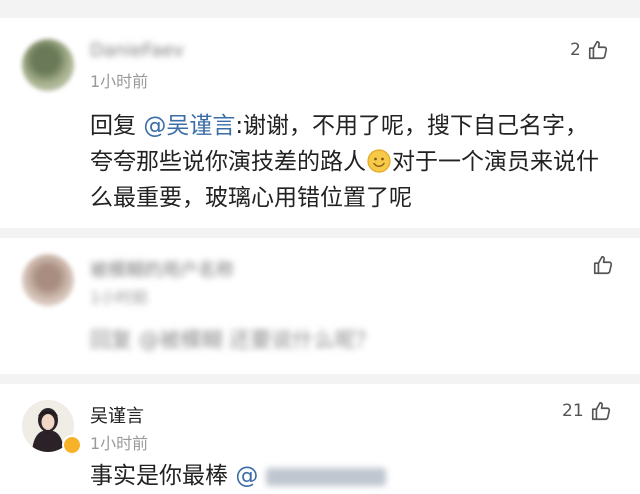  What do you see at coordinates (587, 411) in the screenshot?
I see `like-button: 21` at bounding box center [587, 411].